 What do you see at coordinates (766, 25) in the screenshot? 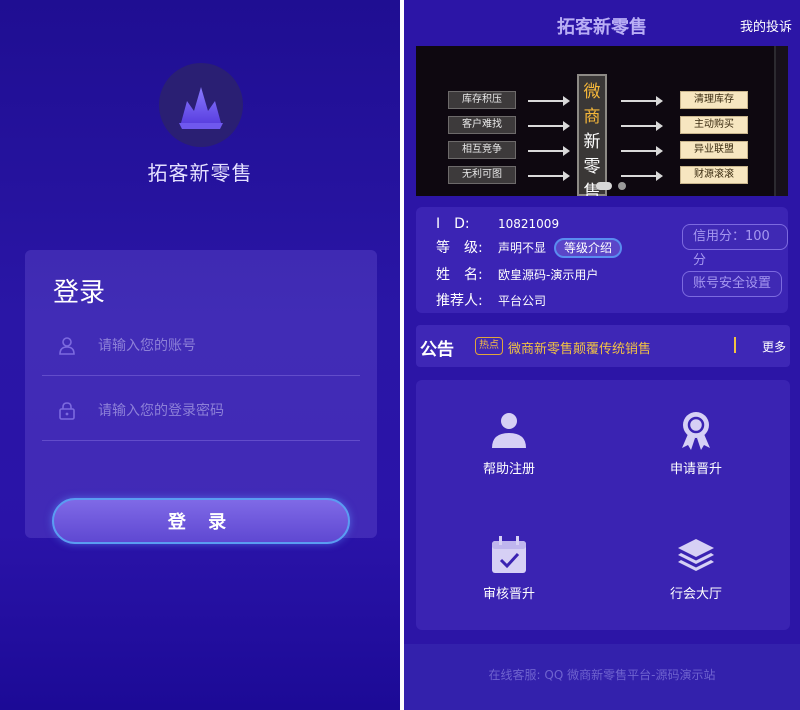
I see `my-complaints-link: 我的投诉` at bounding box center [766, 25].